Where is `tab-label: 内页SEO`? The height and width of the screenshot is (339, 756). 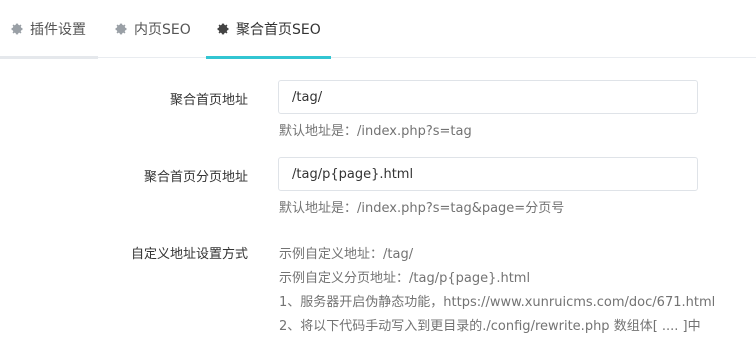 tab-label: 内页SEO is located at coordinates (162, 30).